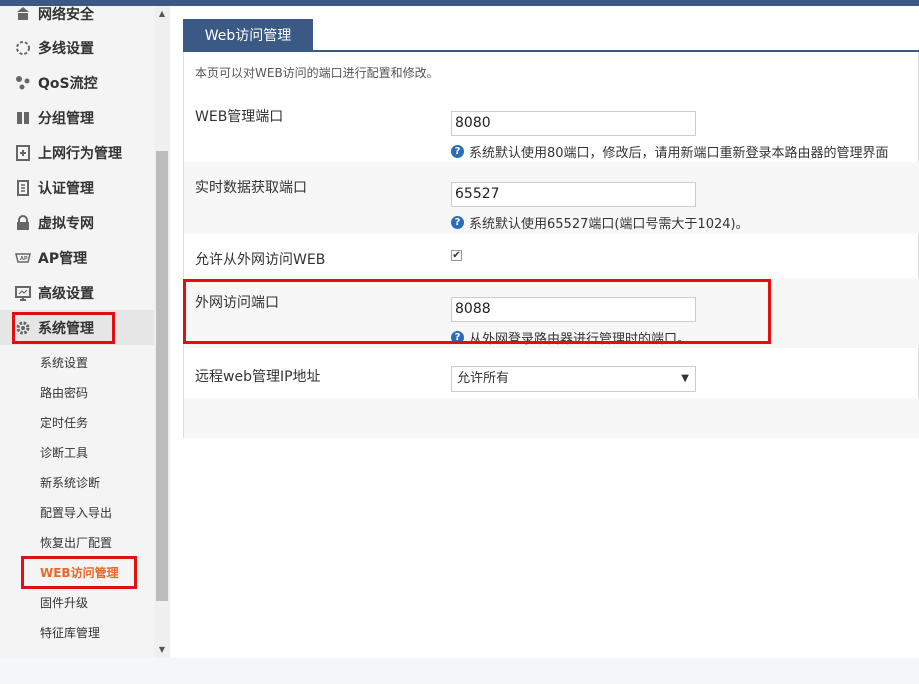 Image resolution: width=919 pixels, height=684 pixels. I want to click on web-port-hint: ? 系统默认使用80端口，修改后，请用新端口重新登录本路由器的管理界面, so click(670, 151).